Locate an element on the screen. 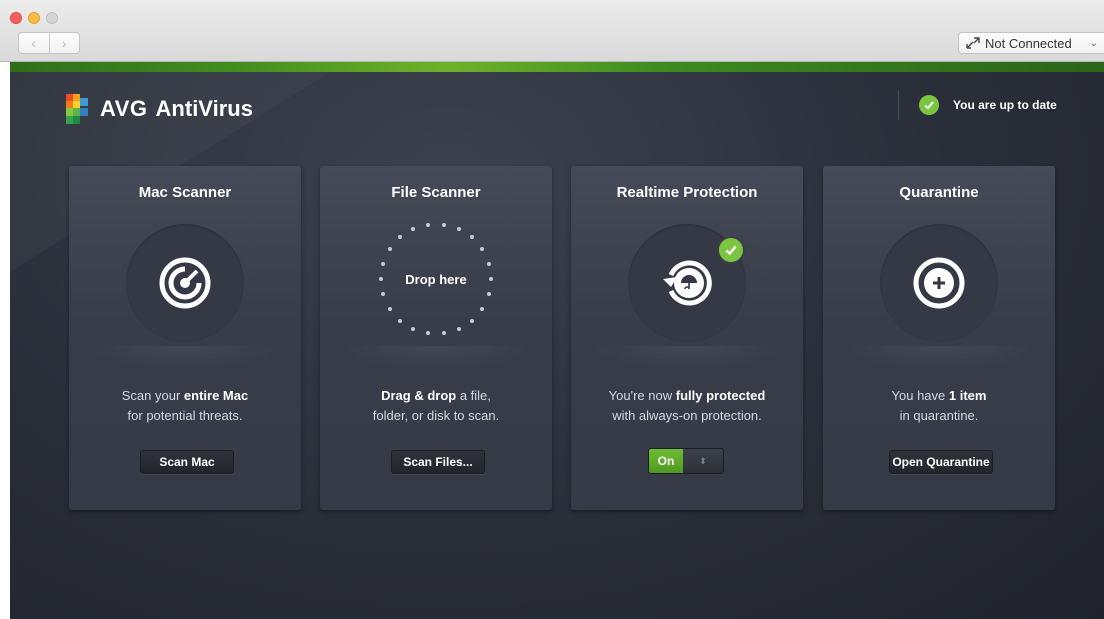  close-window-button is located at coordinates (16, 18).